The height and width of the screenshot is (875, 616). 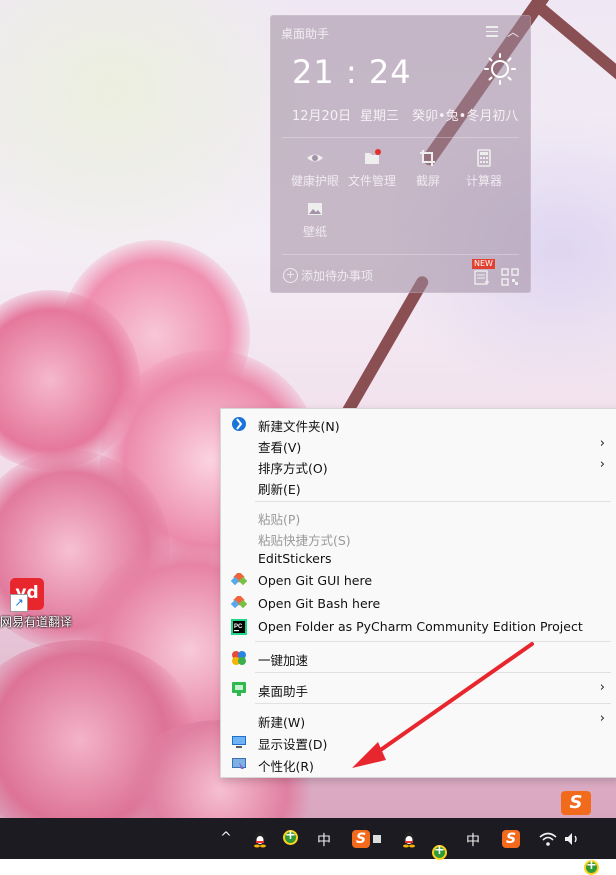 I want to click on menu-item-desktop-helper: 桌面助手 ›, so click(x=418, y=689).